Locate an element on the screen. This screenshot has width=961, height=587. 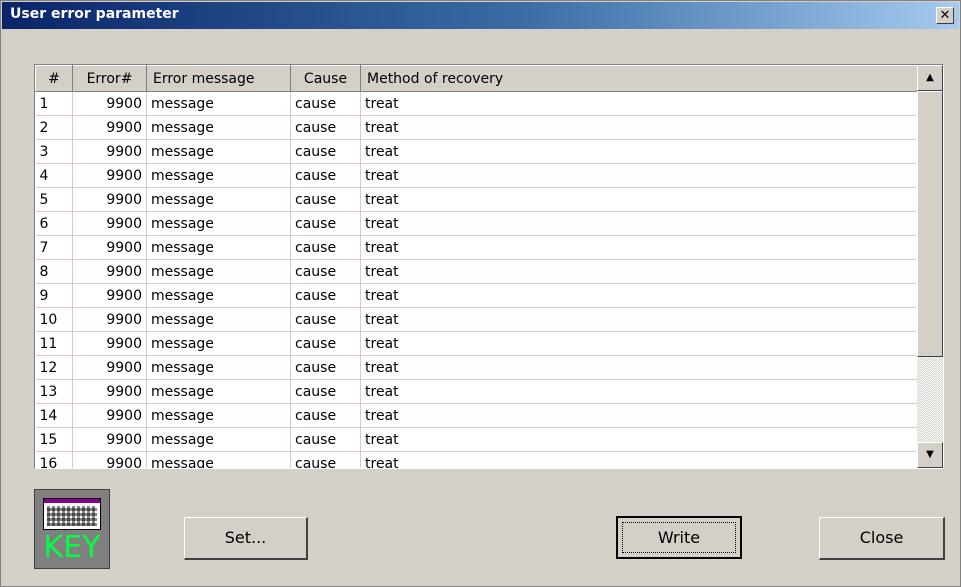
cell-index: 3 is located at coordinates (54, 151).